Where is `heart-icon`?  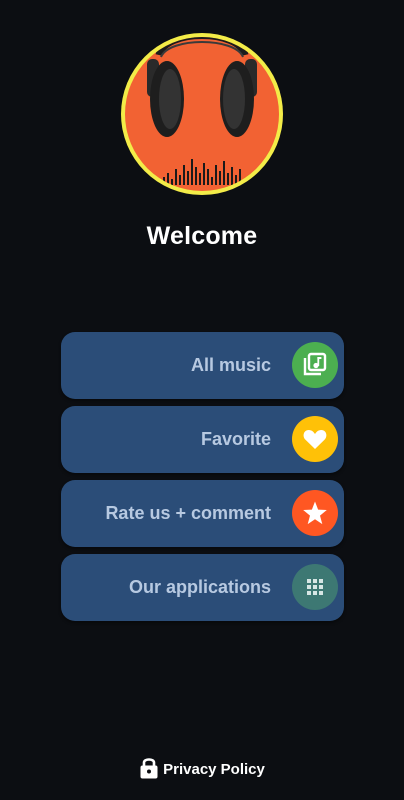 heart-icon is located at coordinates (315, 439).